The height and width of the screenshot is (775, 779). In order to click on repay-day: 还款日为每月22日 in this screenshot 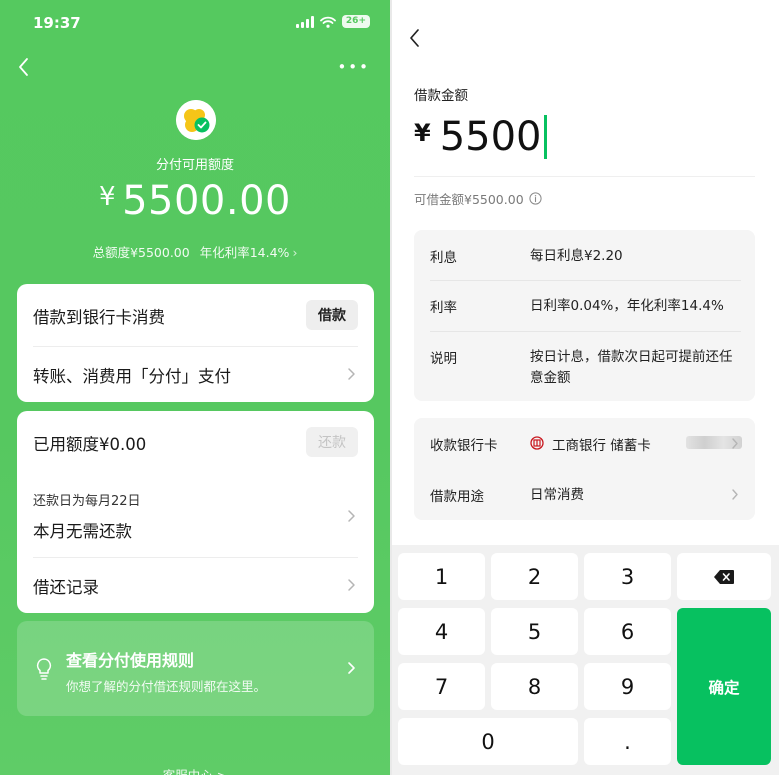, I will do `click(87, 501)`.